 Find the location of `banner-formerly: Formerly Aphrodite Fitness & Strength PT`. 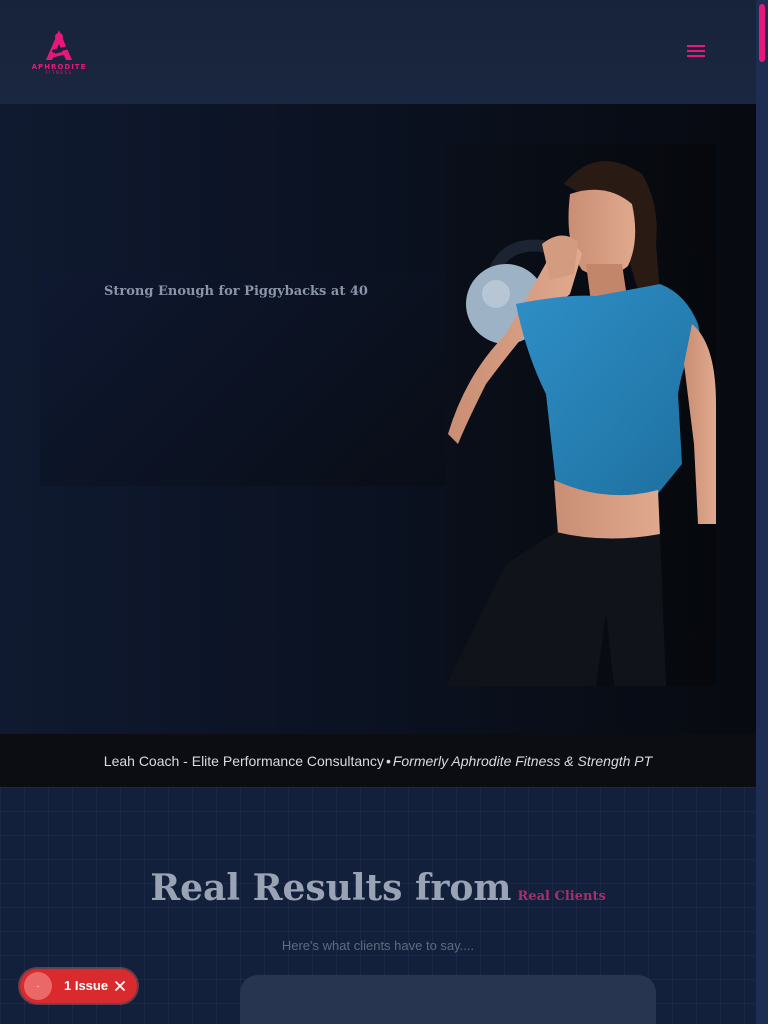

banner-formerly: Formerly Aphrodite Fitness & Strength PT is located at coordinates (522, 760).